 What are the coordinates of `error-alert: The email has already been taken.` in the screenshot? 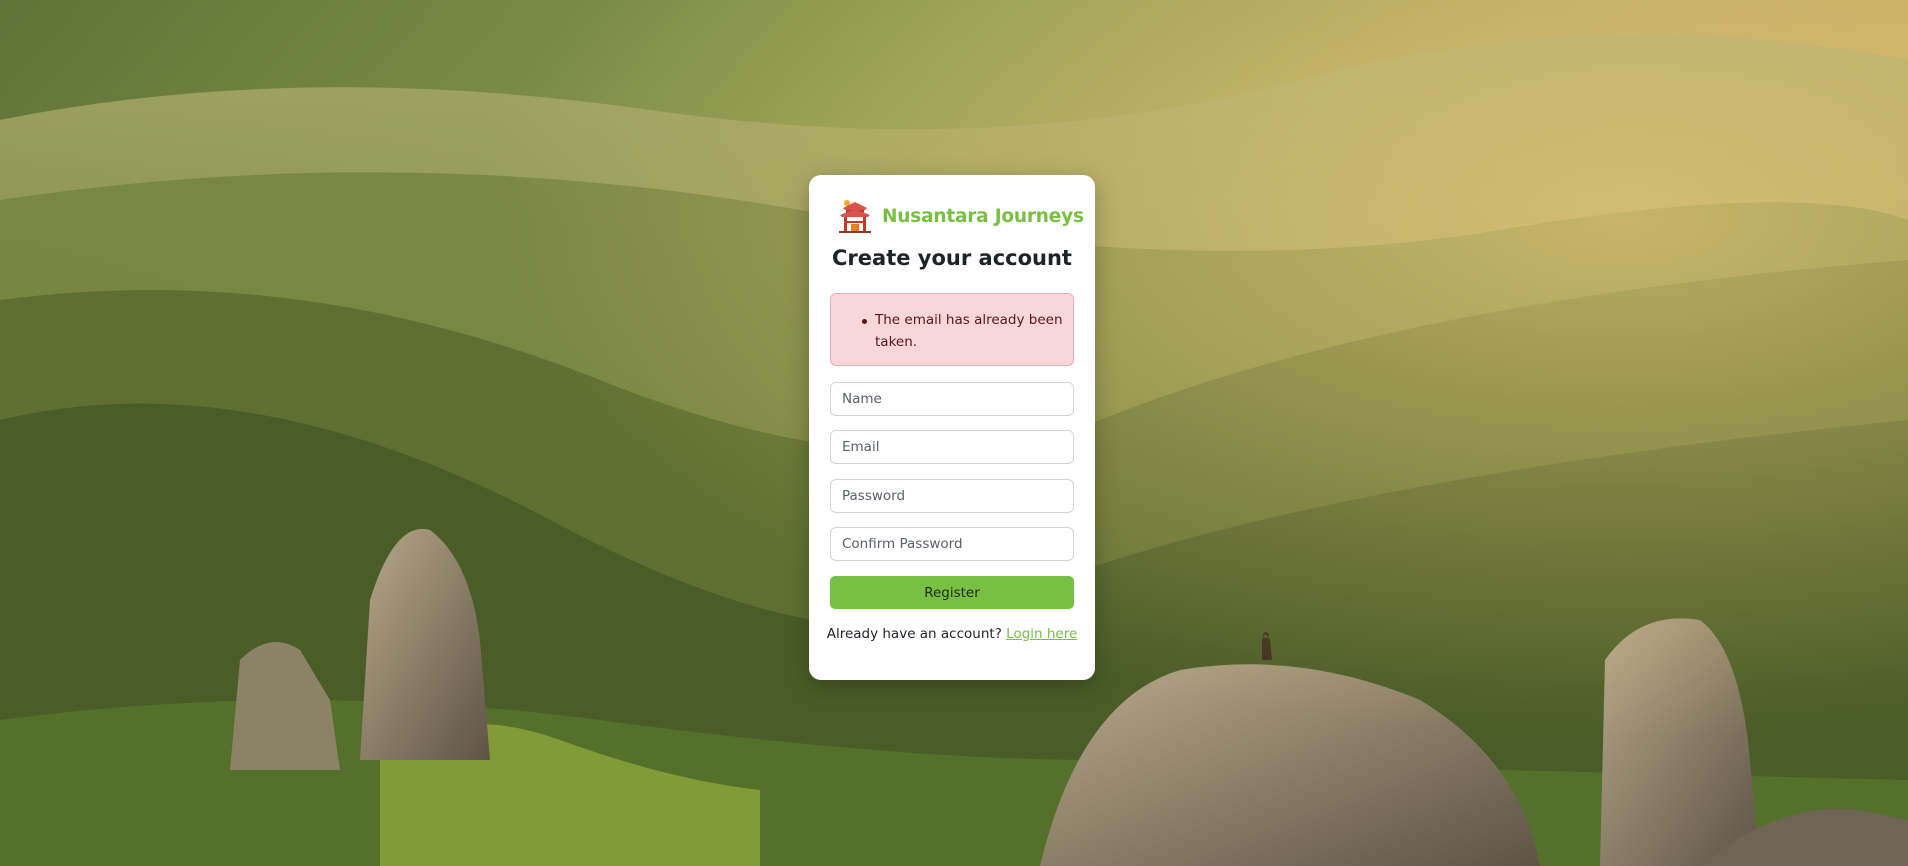 It's located at (952, 329).